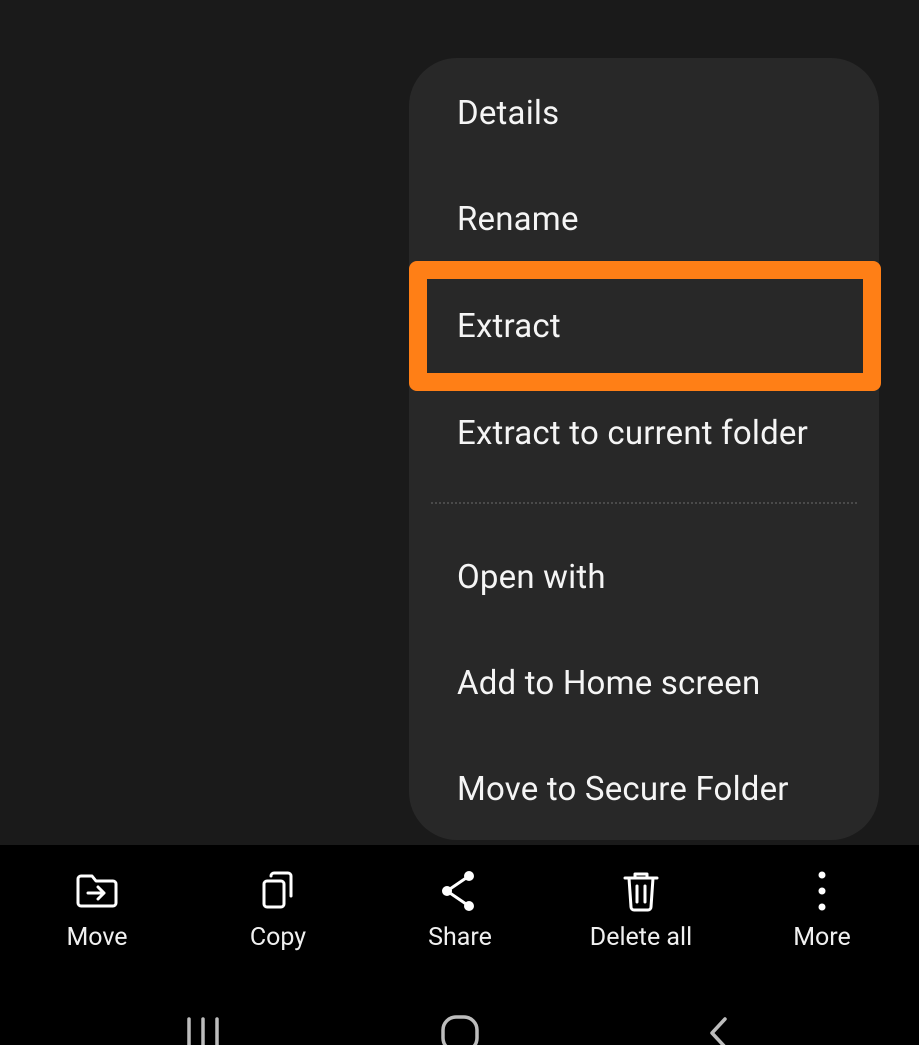 Image resolution: width=919 pixels, height=1045 pixels. I want to click on back-icon, so click(718, 1026).